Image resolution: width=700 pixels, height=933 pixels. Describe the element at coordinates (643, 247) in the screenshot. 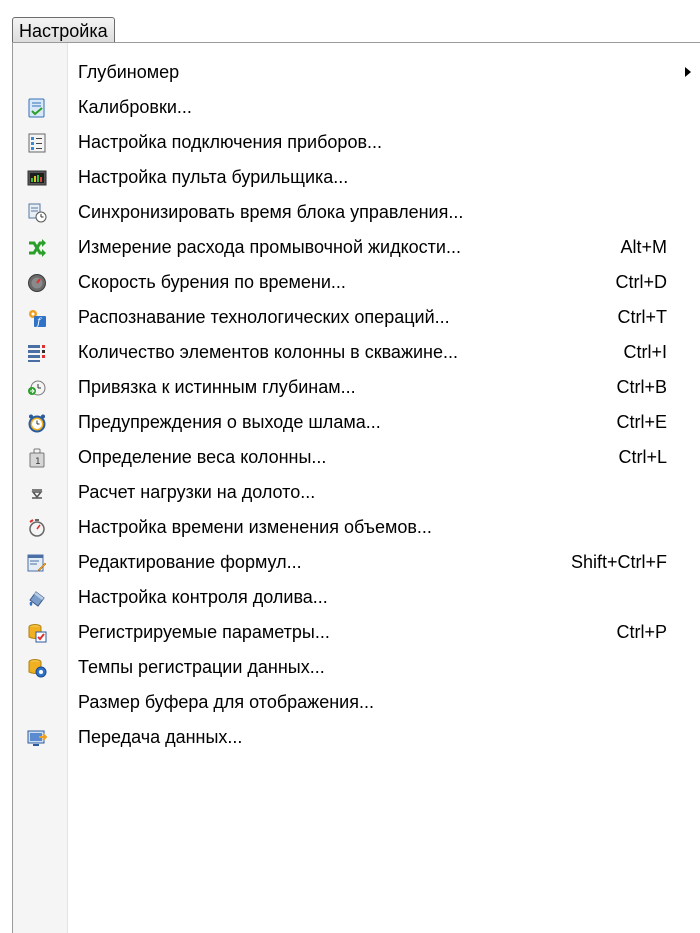

I see `menu-item-shortcut: Alt+M` at that location.